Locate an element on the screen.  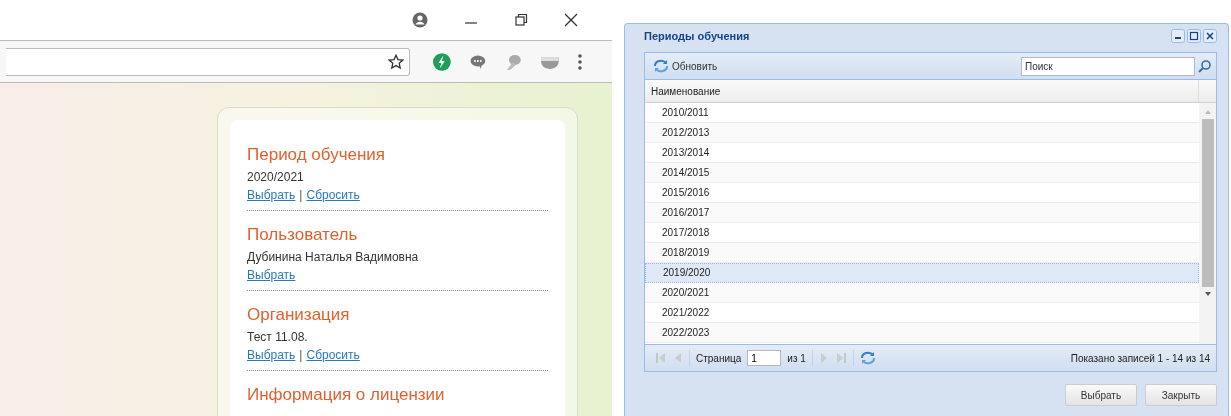
star-icon is located at coordinates (396, 61).